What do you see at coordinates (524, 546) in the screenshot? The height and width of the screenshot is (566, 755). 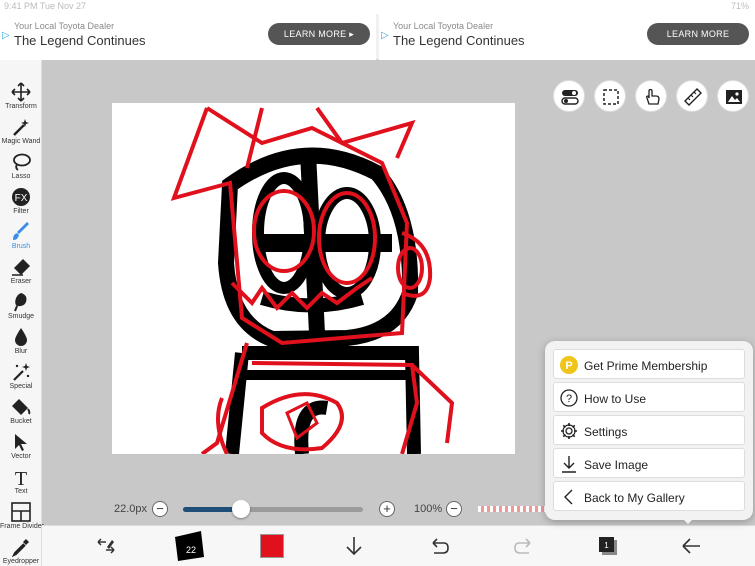 I see `redo-icon` at bounding box center [524, 546].